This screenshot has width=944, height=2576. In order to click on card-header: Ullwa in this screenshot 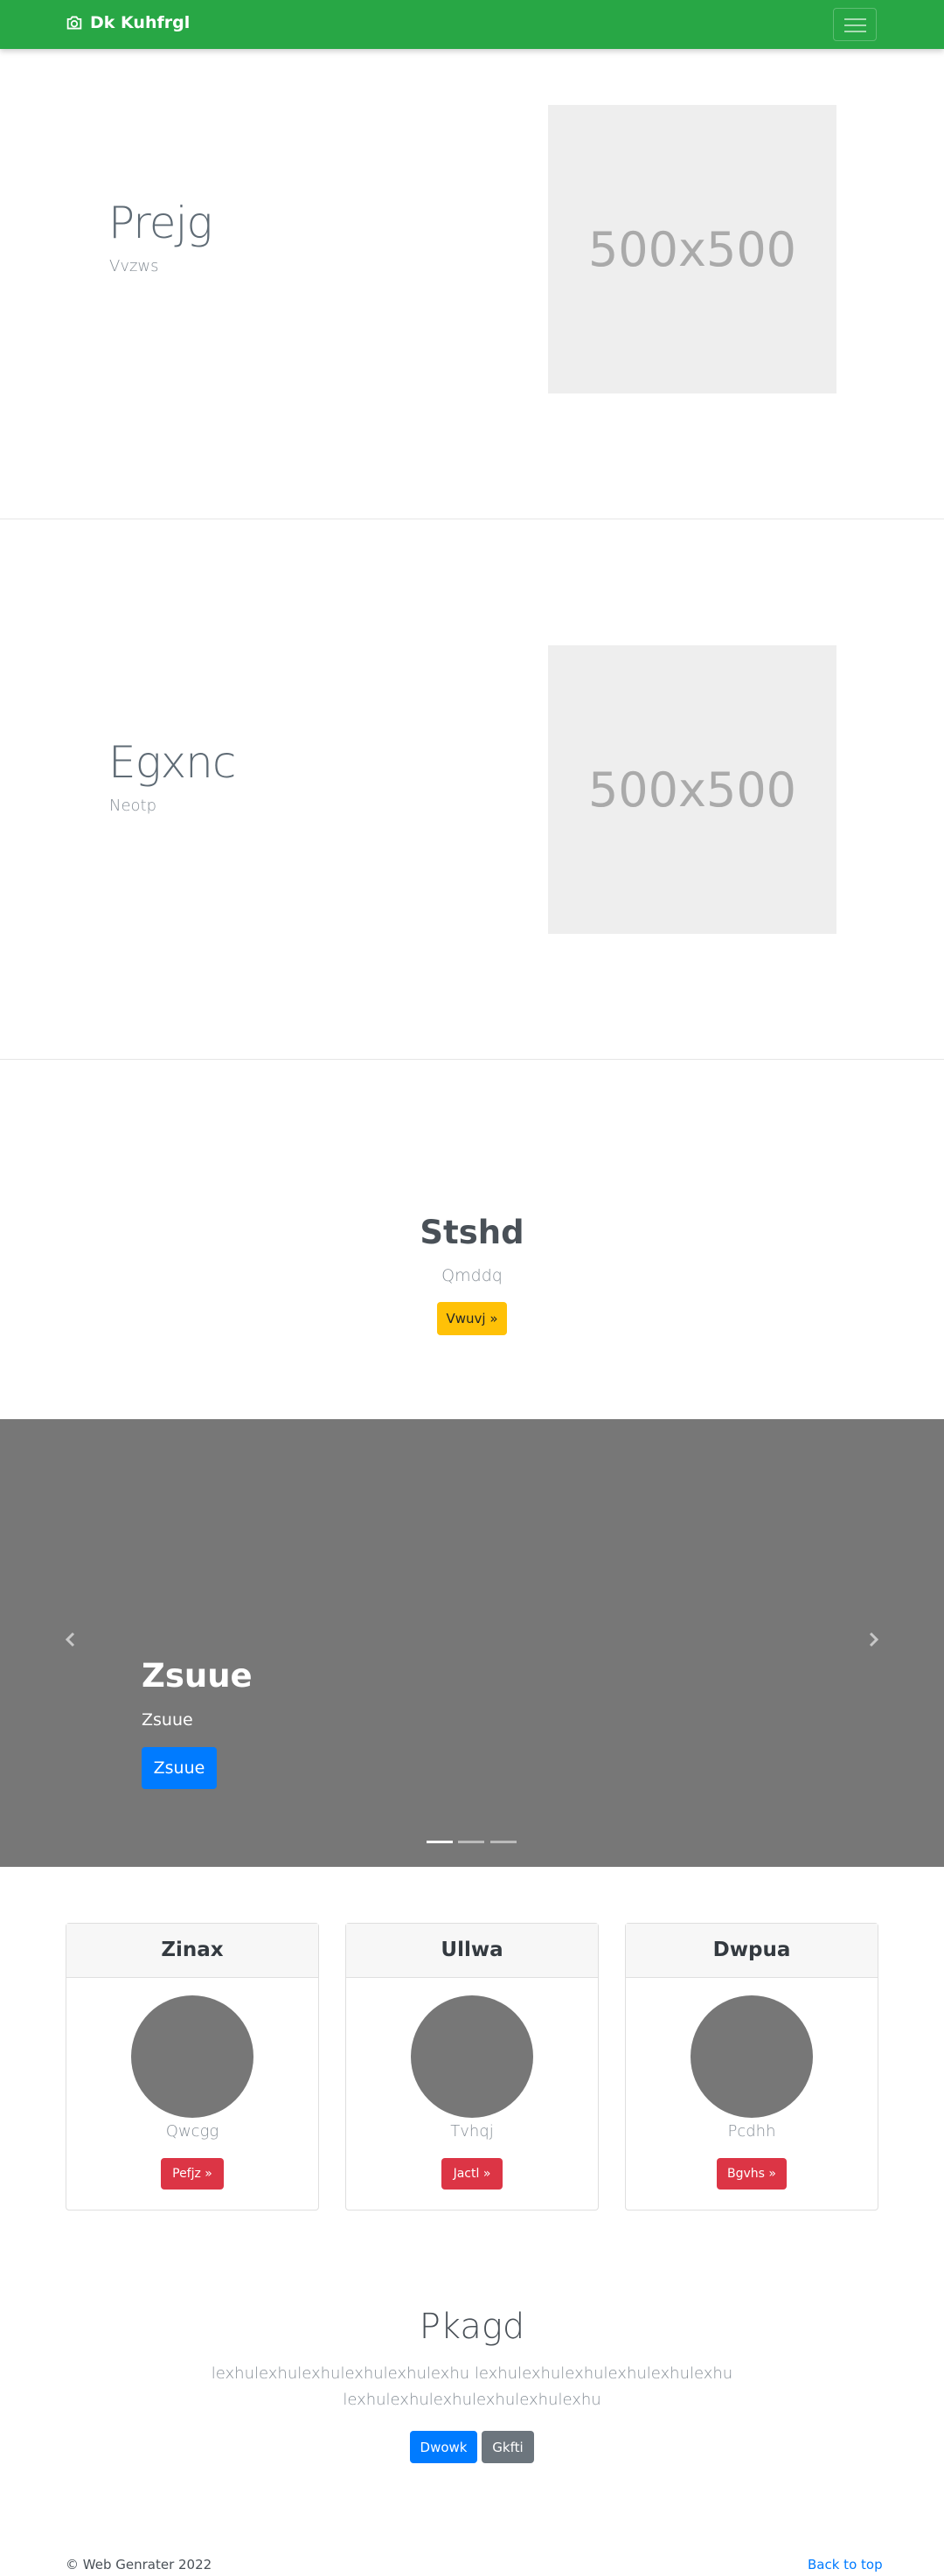, I will do `click(472, 1951)`.